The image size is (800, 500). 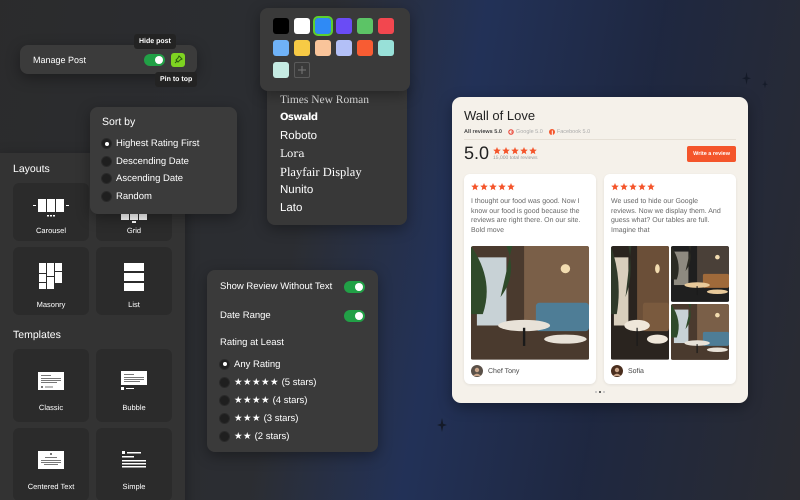 I want to click on layouts-title: Layouts, so click(x=32, y=169).